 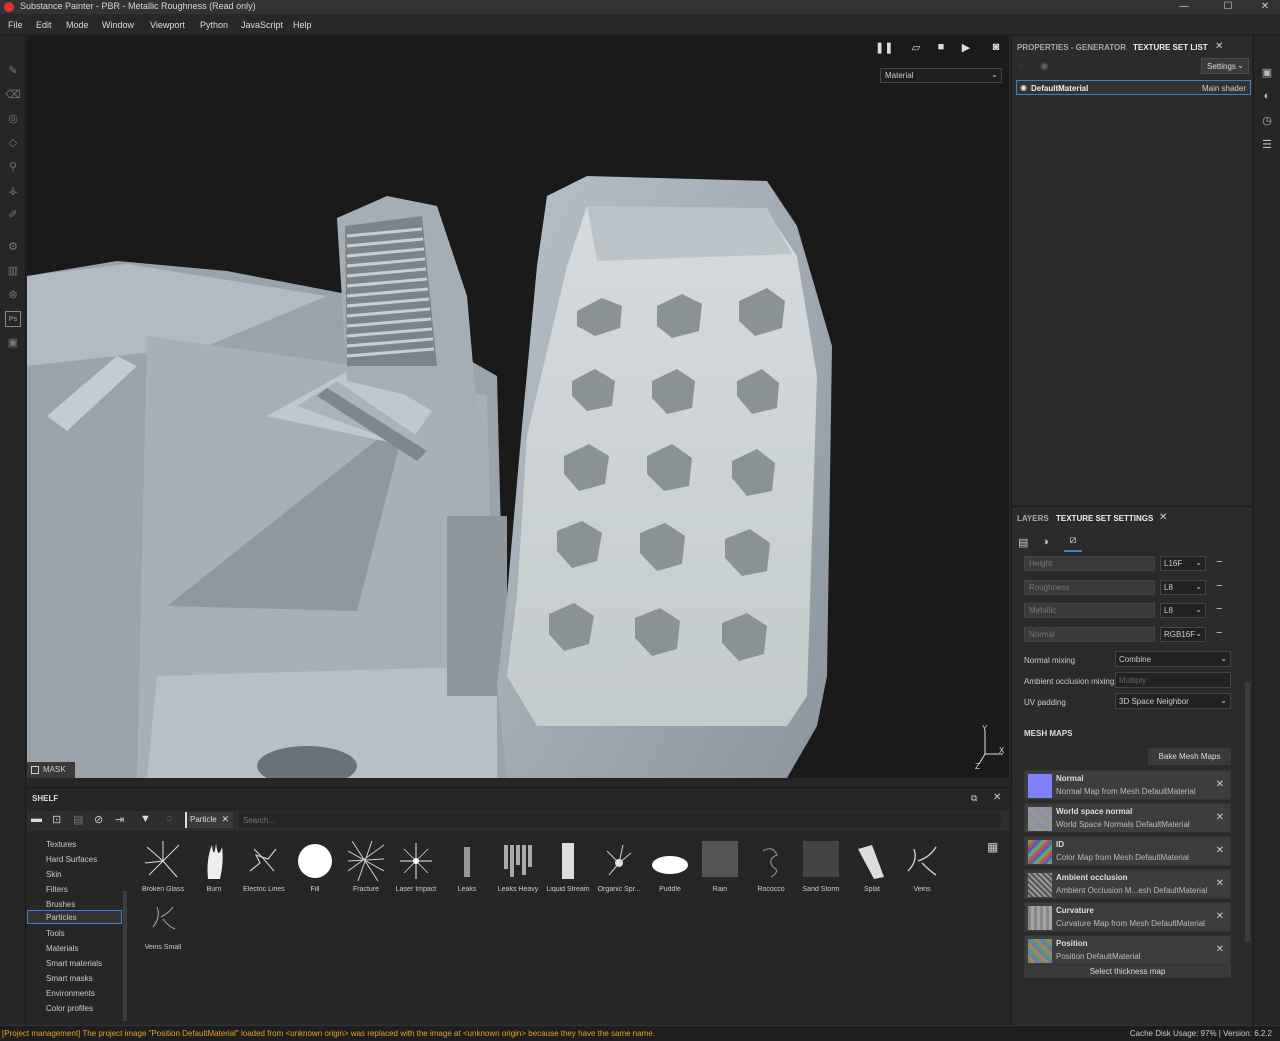 I want to click on category-particles: Particles, so click(x=74, y=917).